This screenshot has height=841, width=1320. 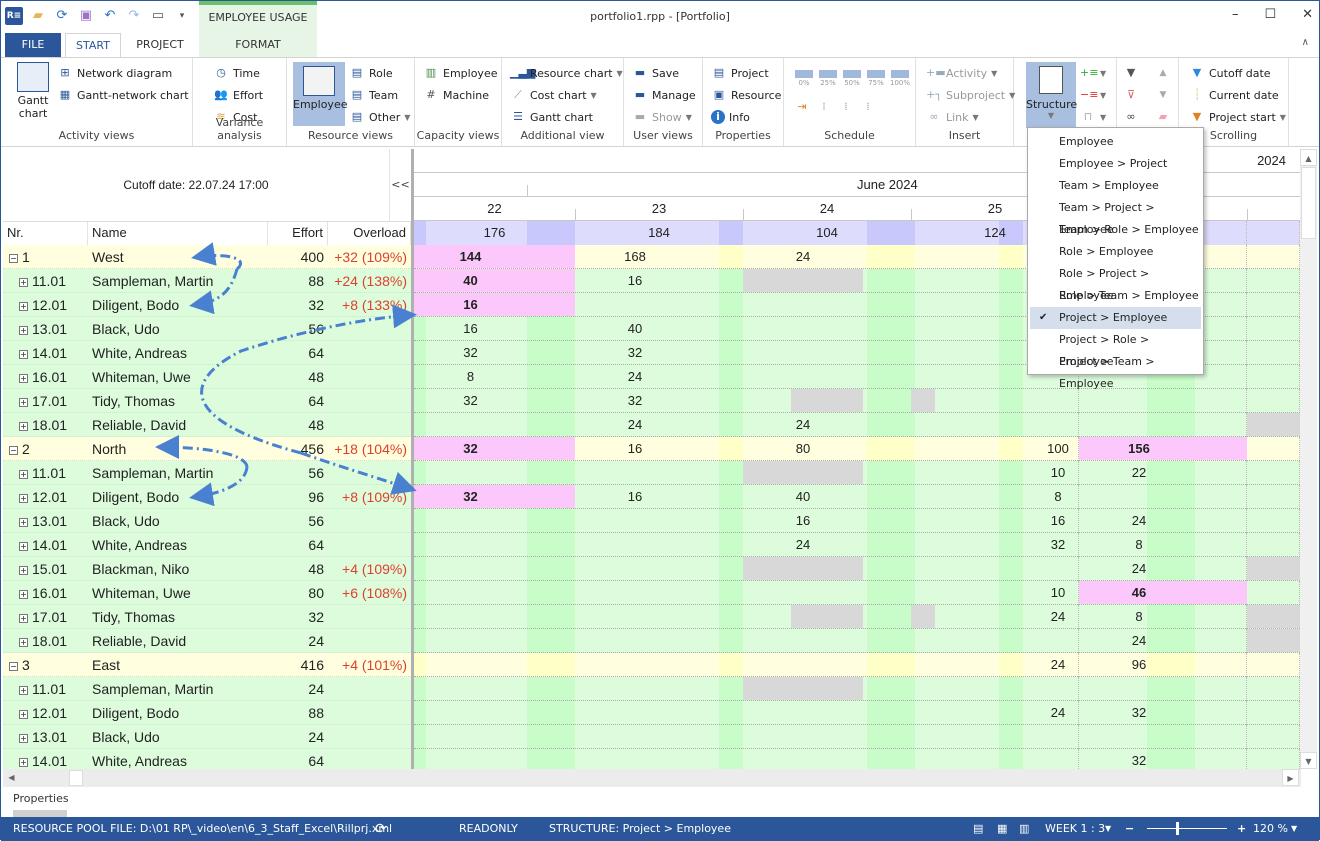 I want to click on capacity-employee-button: ▥ Employee, so click(x=460, y=73).